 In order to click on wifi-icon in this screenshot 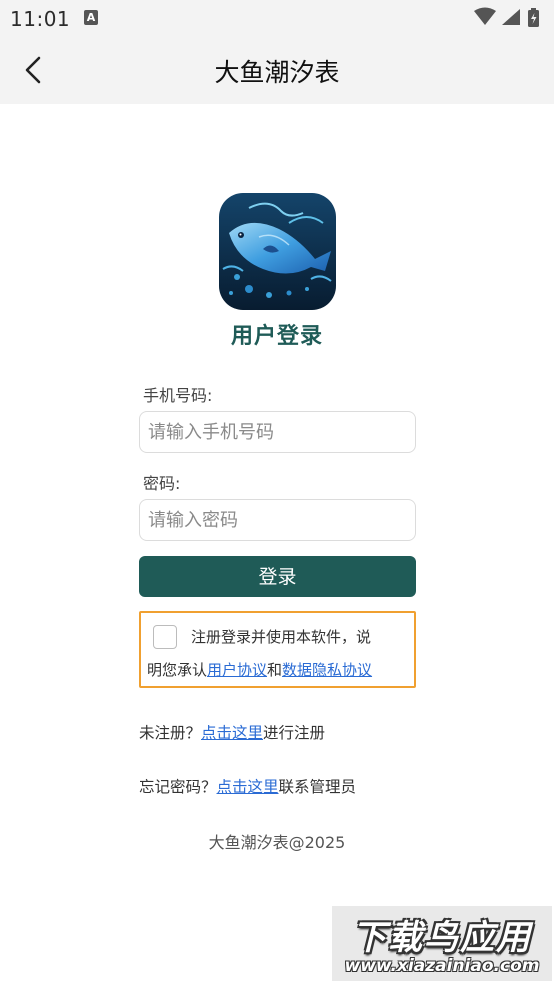, I will do `click(485, 16)`.